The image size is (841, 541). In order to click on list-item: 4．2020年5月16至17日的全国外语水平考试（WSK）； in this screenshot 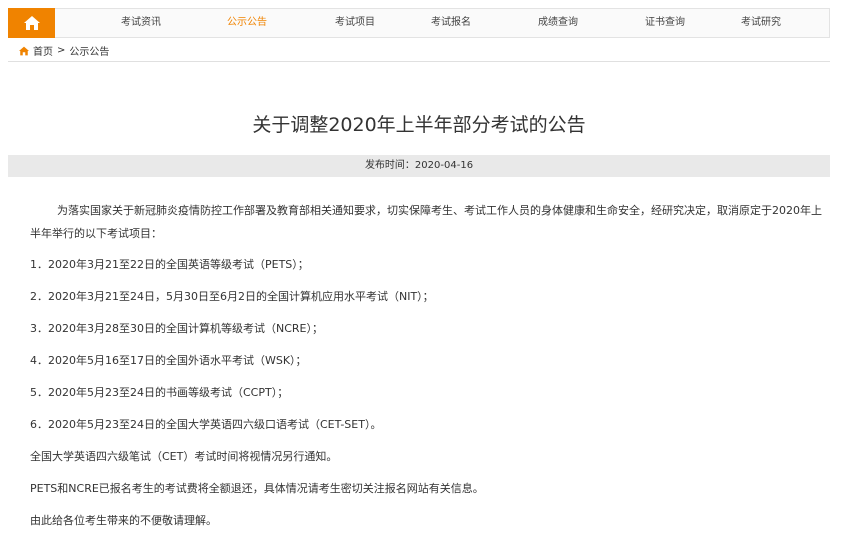, I will do `click(168, 360)`.